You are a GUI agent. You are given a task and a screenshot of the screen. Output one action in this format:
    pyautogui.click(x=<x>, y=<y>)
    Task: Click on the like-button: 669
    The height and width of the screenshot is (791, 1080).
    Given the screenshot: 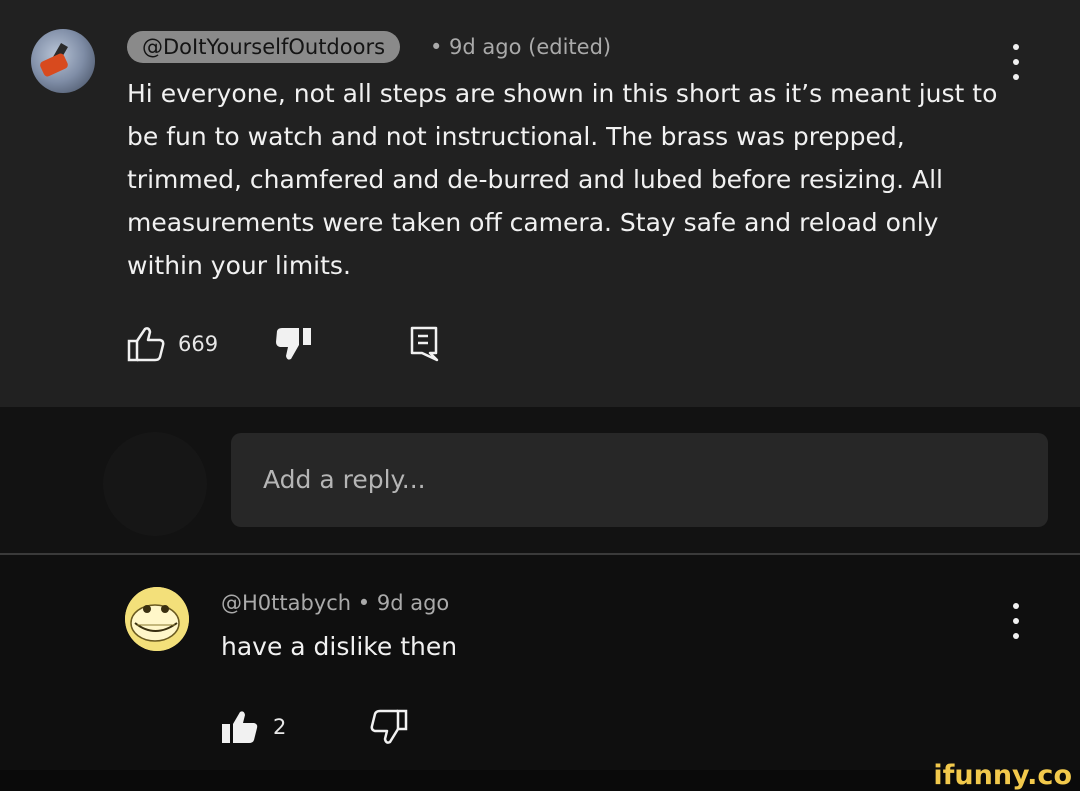 What is the action you would take?
    pyautogui.click(x=172, y=344)
    